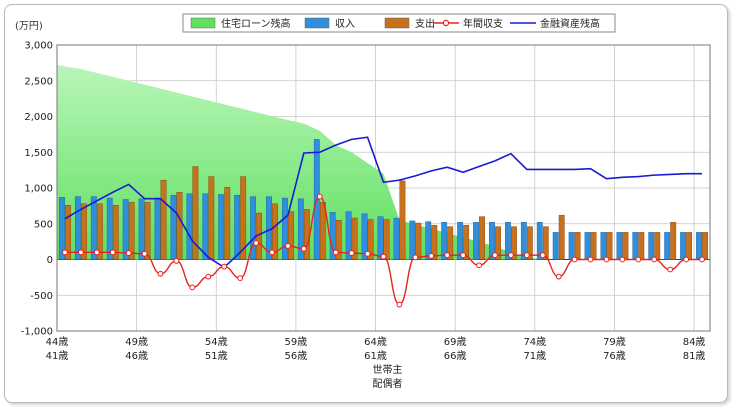 This screenshot has width=732, height=407. I want to click on y-tick-label: -500, so click(41, 296).